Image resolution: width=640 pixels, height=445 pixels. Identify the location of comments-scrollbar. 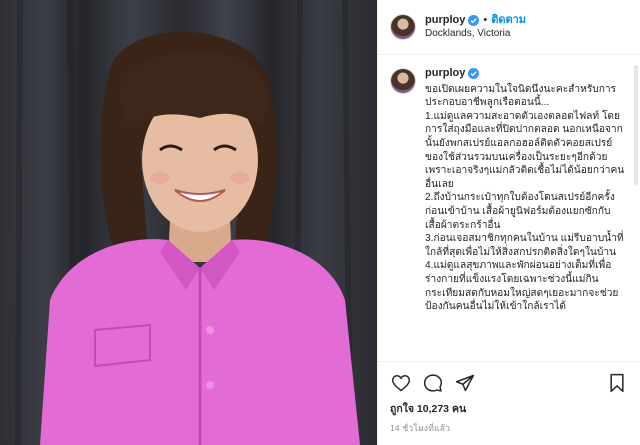
(636, 125).